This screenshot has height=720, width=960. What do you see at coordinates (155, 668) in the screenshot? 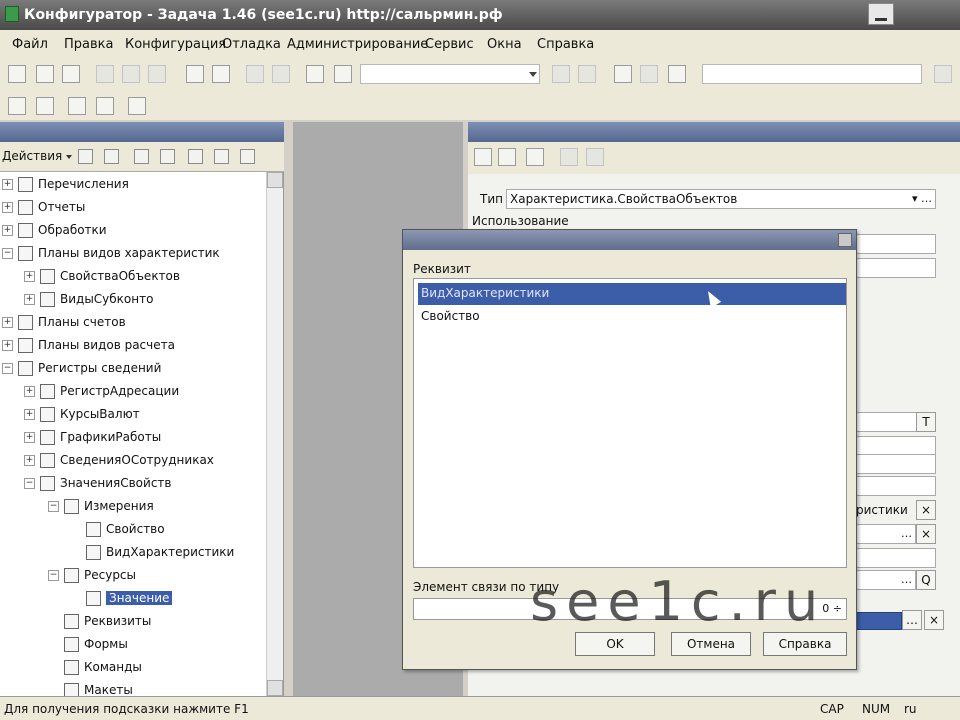
I see `tree-item: Команды` at bounding box center [155, 668].